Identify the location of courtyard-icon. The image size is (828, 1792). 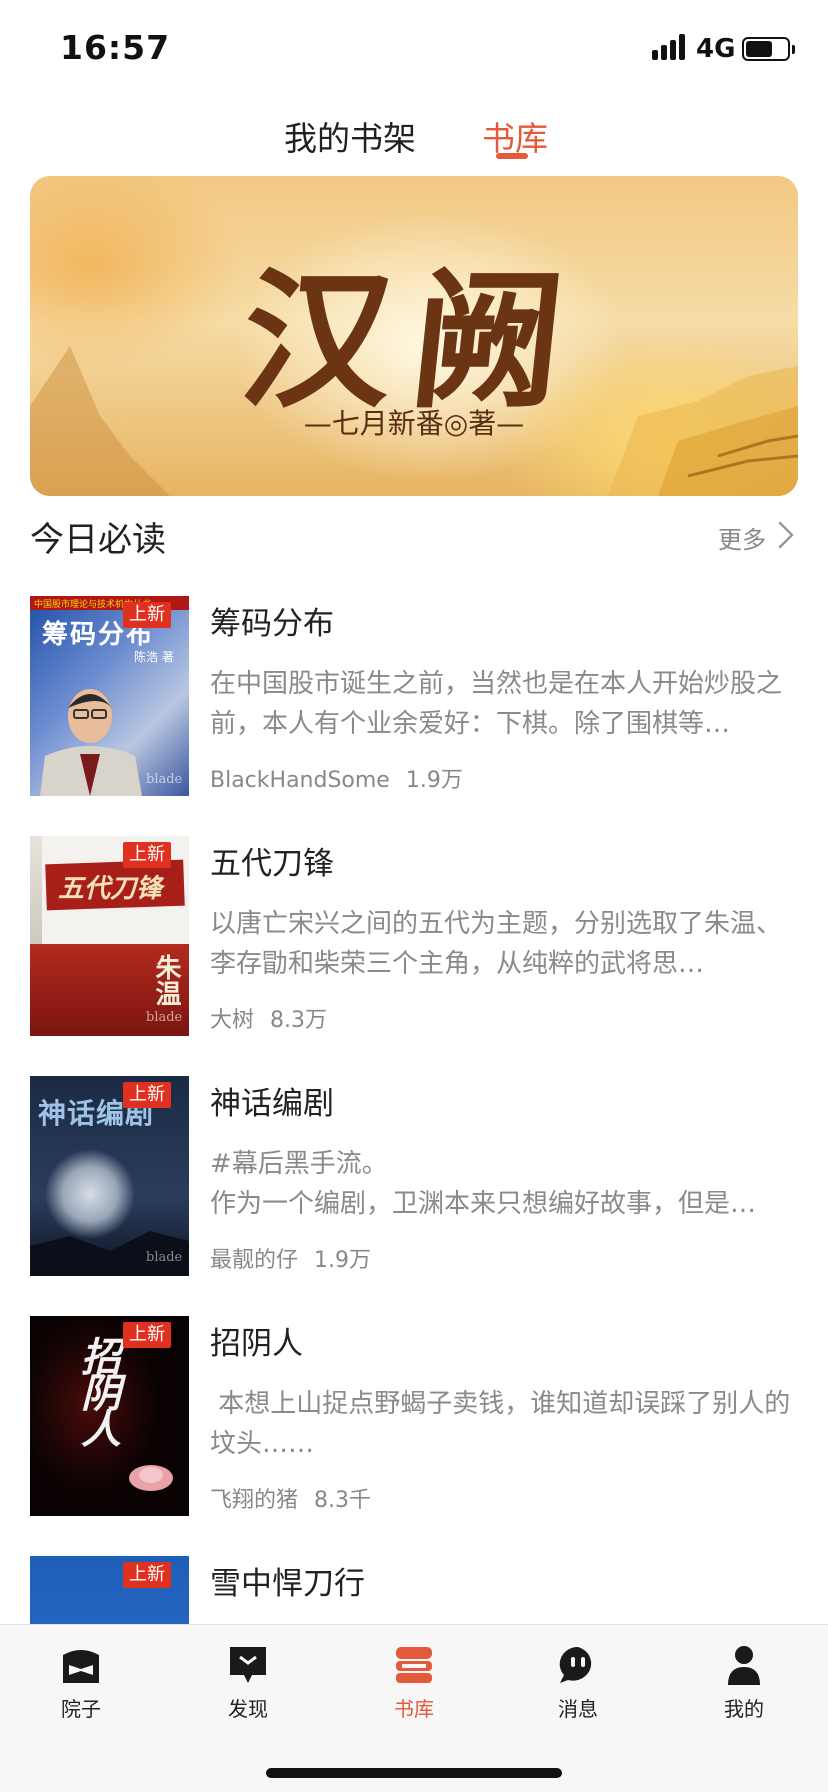
(81, 1666).